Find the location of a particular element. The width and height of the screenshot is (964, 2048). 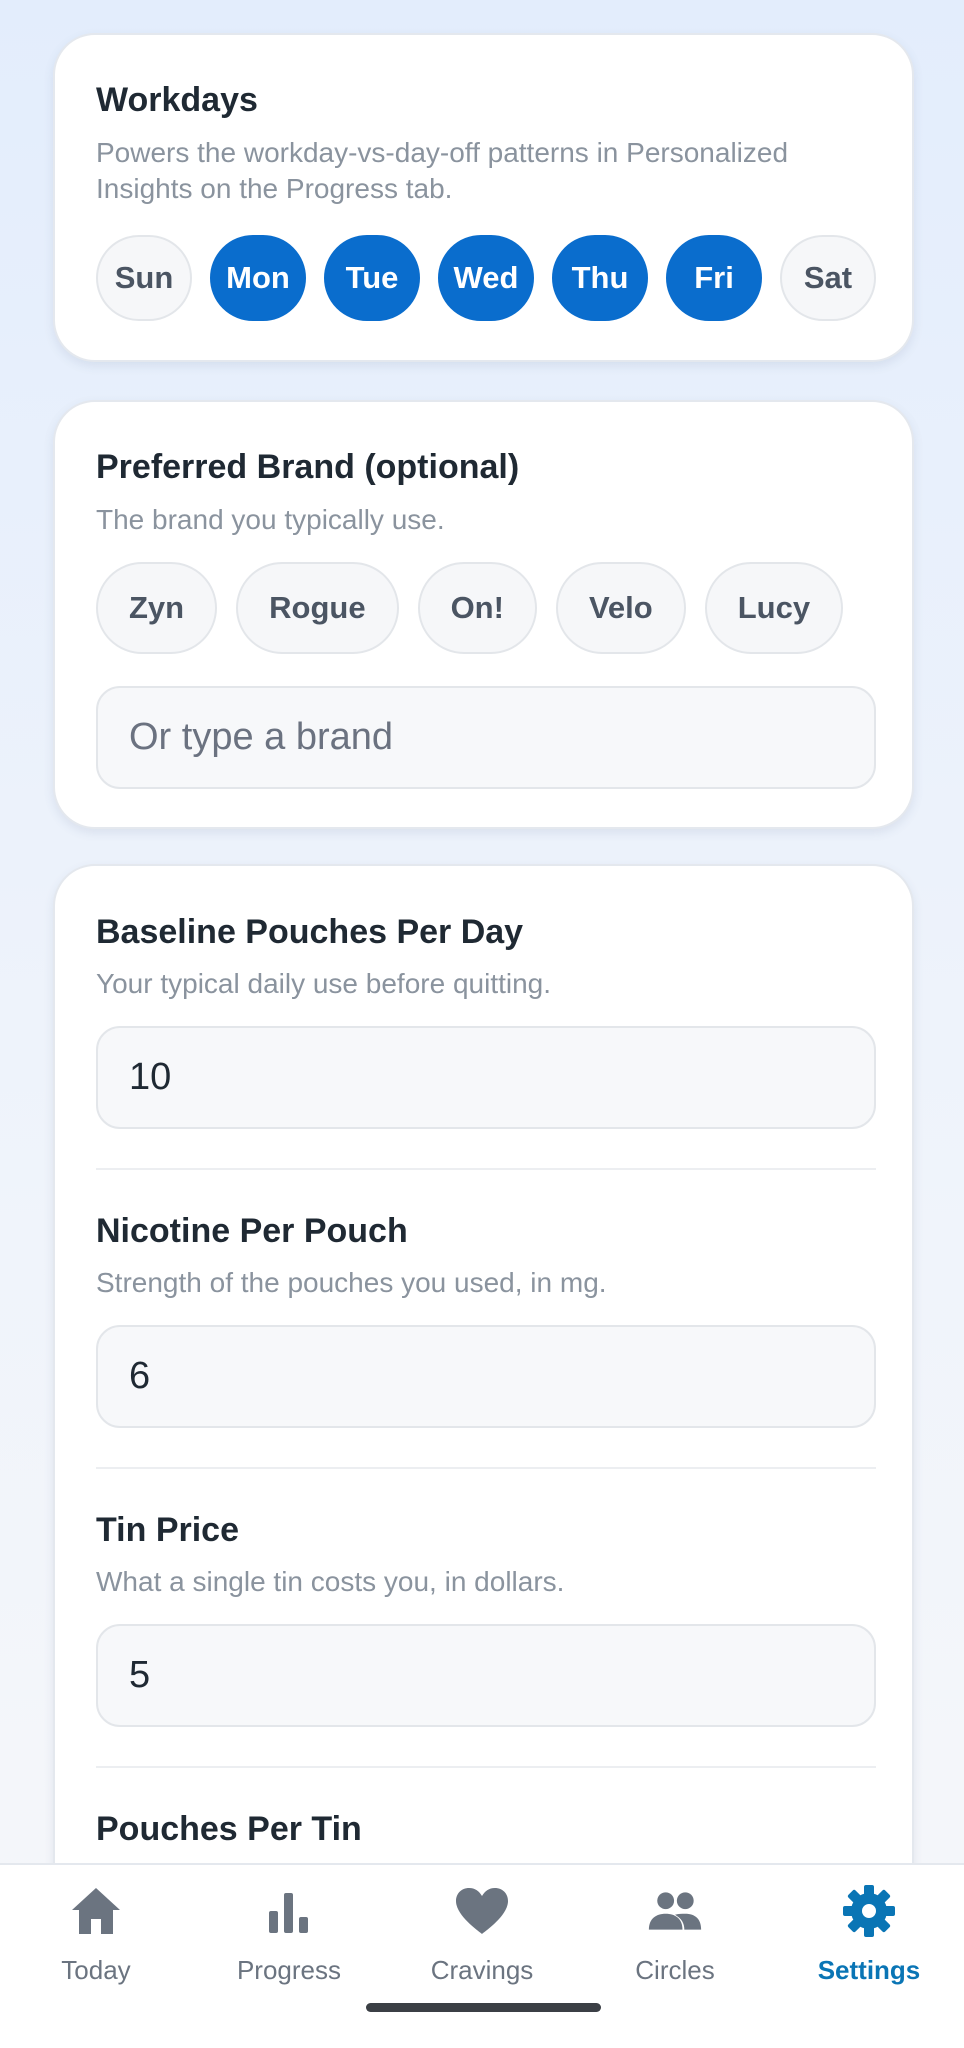

nav-label-cravings: Cravings is located at coordinates (482, 1970).